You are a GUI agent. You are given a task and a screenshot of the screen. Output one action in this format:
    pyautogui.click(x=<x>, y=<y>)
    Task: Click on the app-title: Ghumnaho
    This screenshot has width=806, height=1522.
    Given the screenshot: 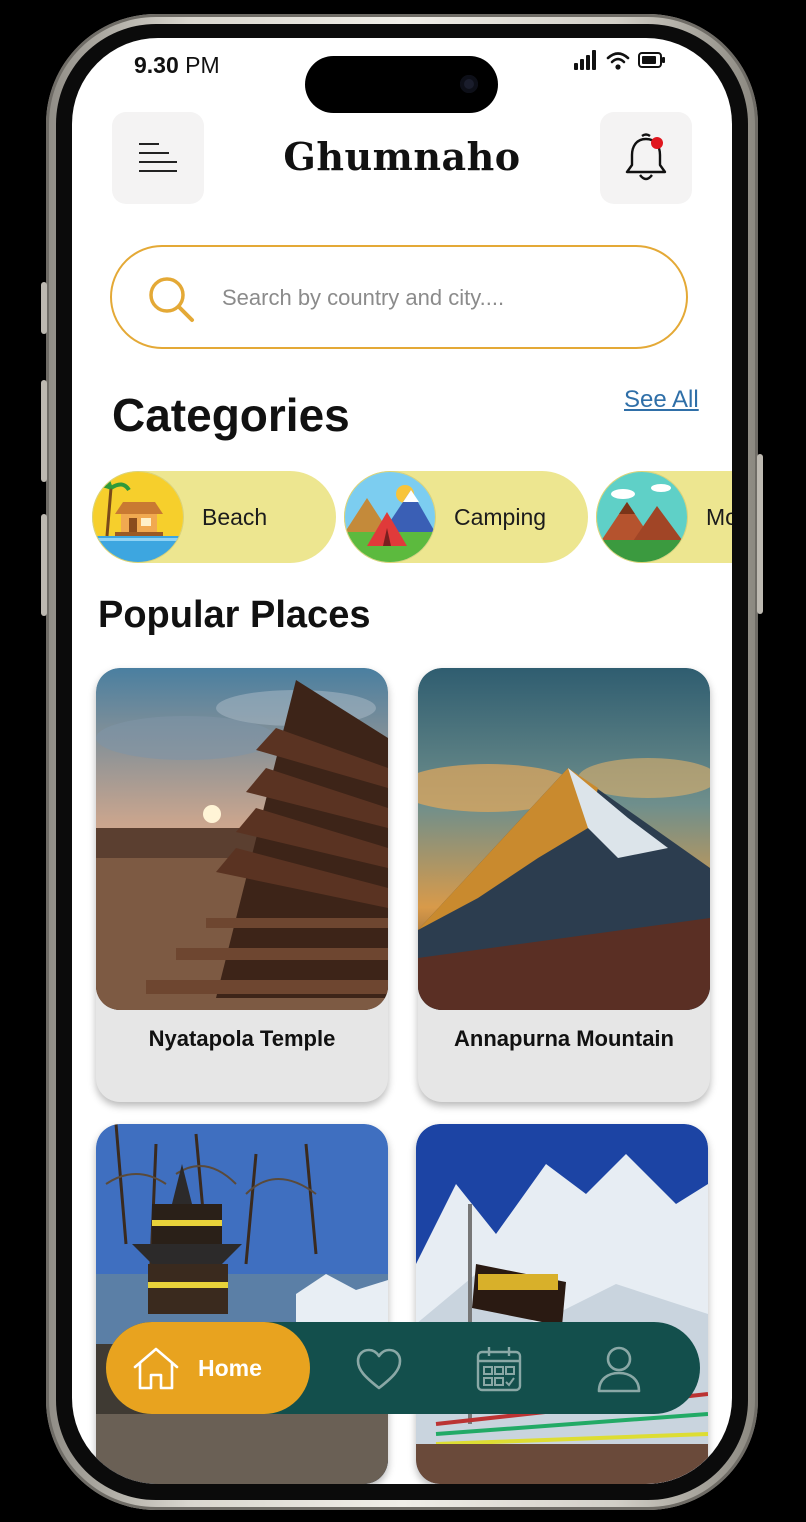 What is the action you would take?
    pyautogui.click(x=402, y=156)
    